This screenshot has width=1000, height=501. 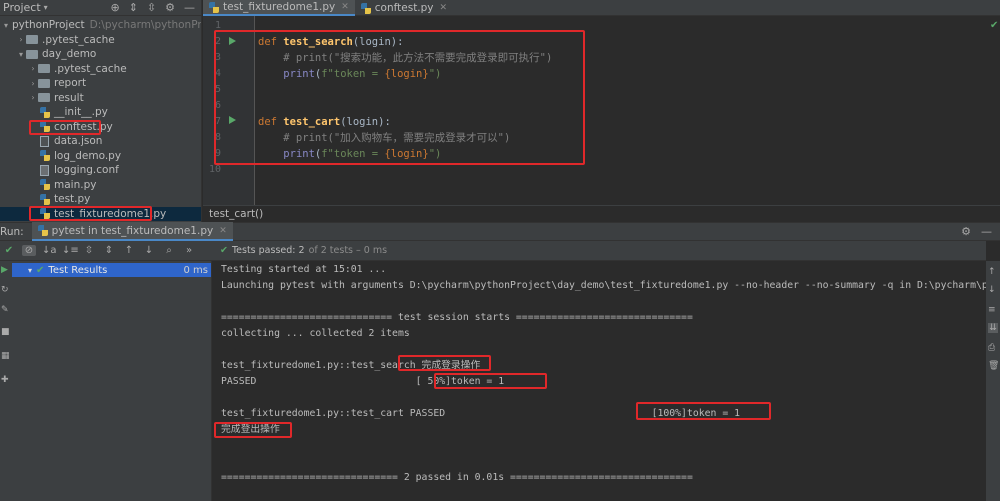 What do you see at coordinates (100, 54) in the screenshot?
I see `tree-item: ▾ day_demo` at bounding box center [100, 54].